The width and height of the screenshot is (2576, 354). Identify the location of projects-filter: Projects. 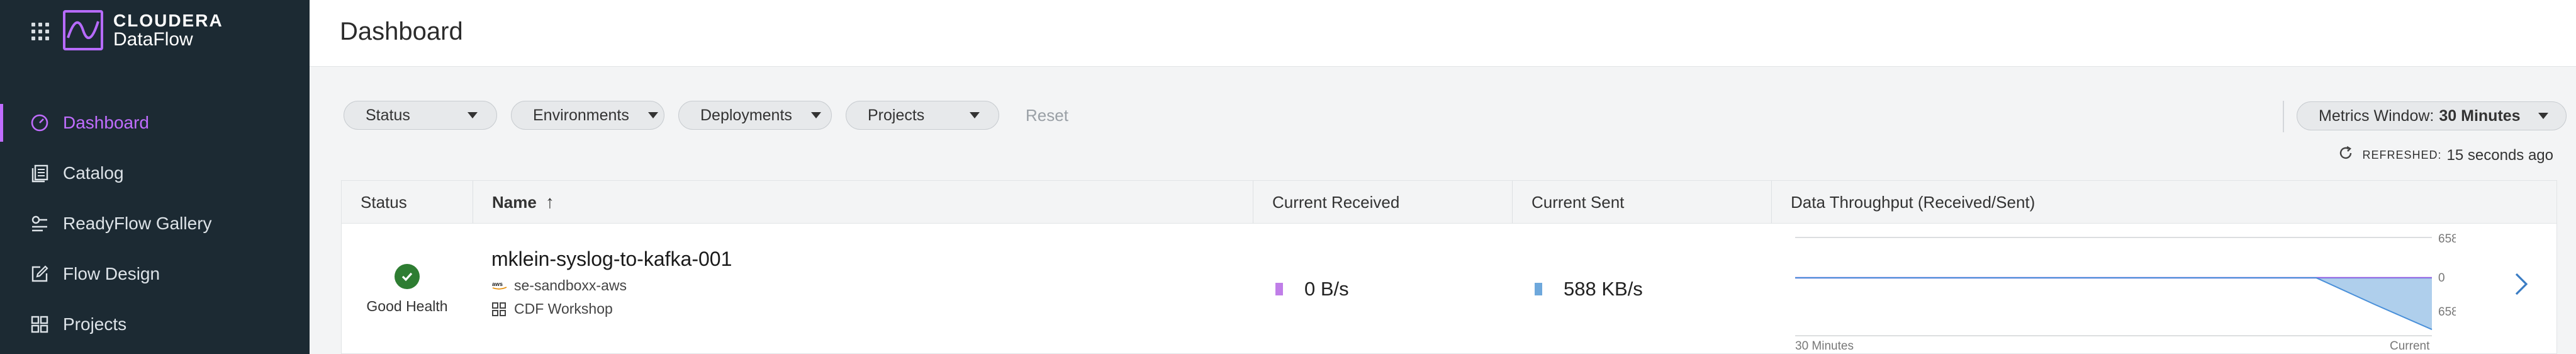
(922, 115).